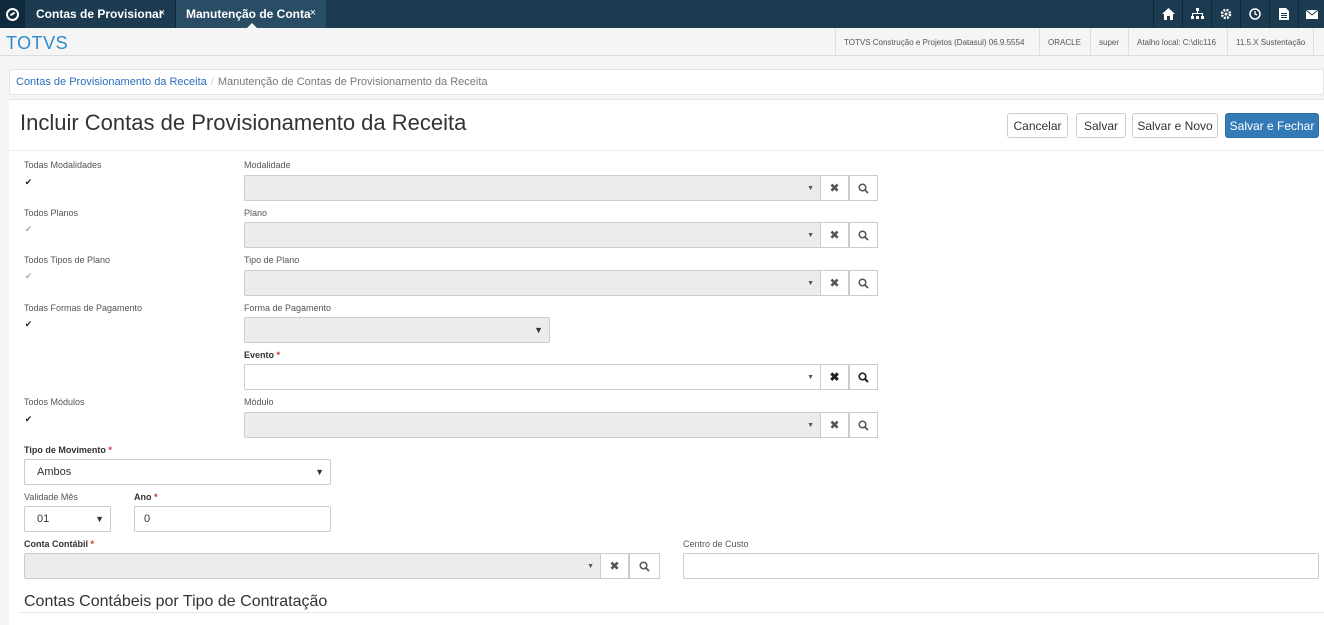  Describe the element at coordinates (176, 601) in the screenshot. I see `section-title: Contas Contábeis por Tipo de Contratação` at that location.